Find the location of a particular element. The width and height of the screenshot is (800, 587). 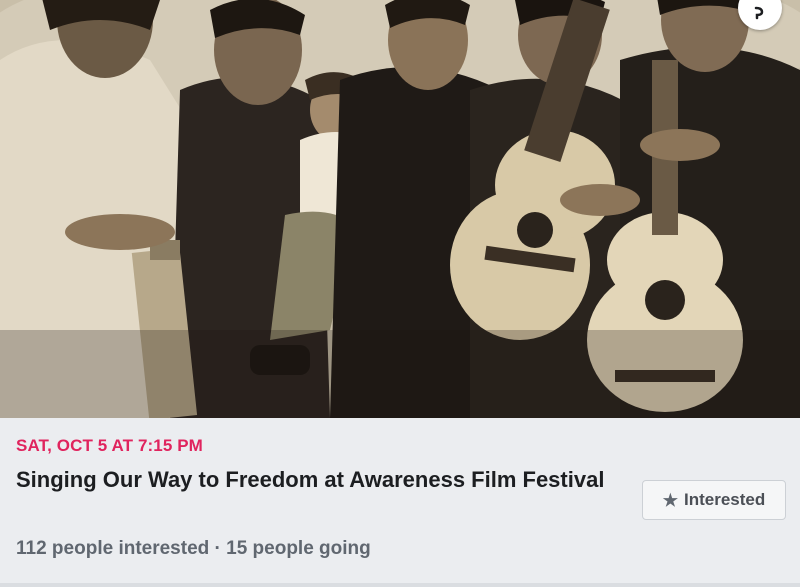

star-icon: ★ is located at coordinates (670, 500).